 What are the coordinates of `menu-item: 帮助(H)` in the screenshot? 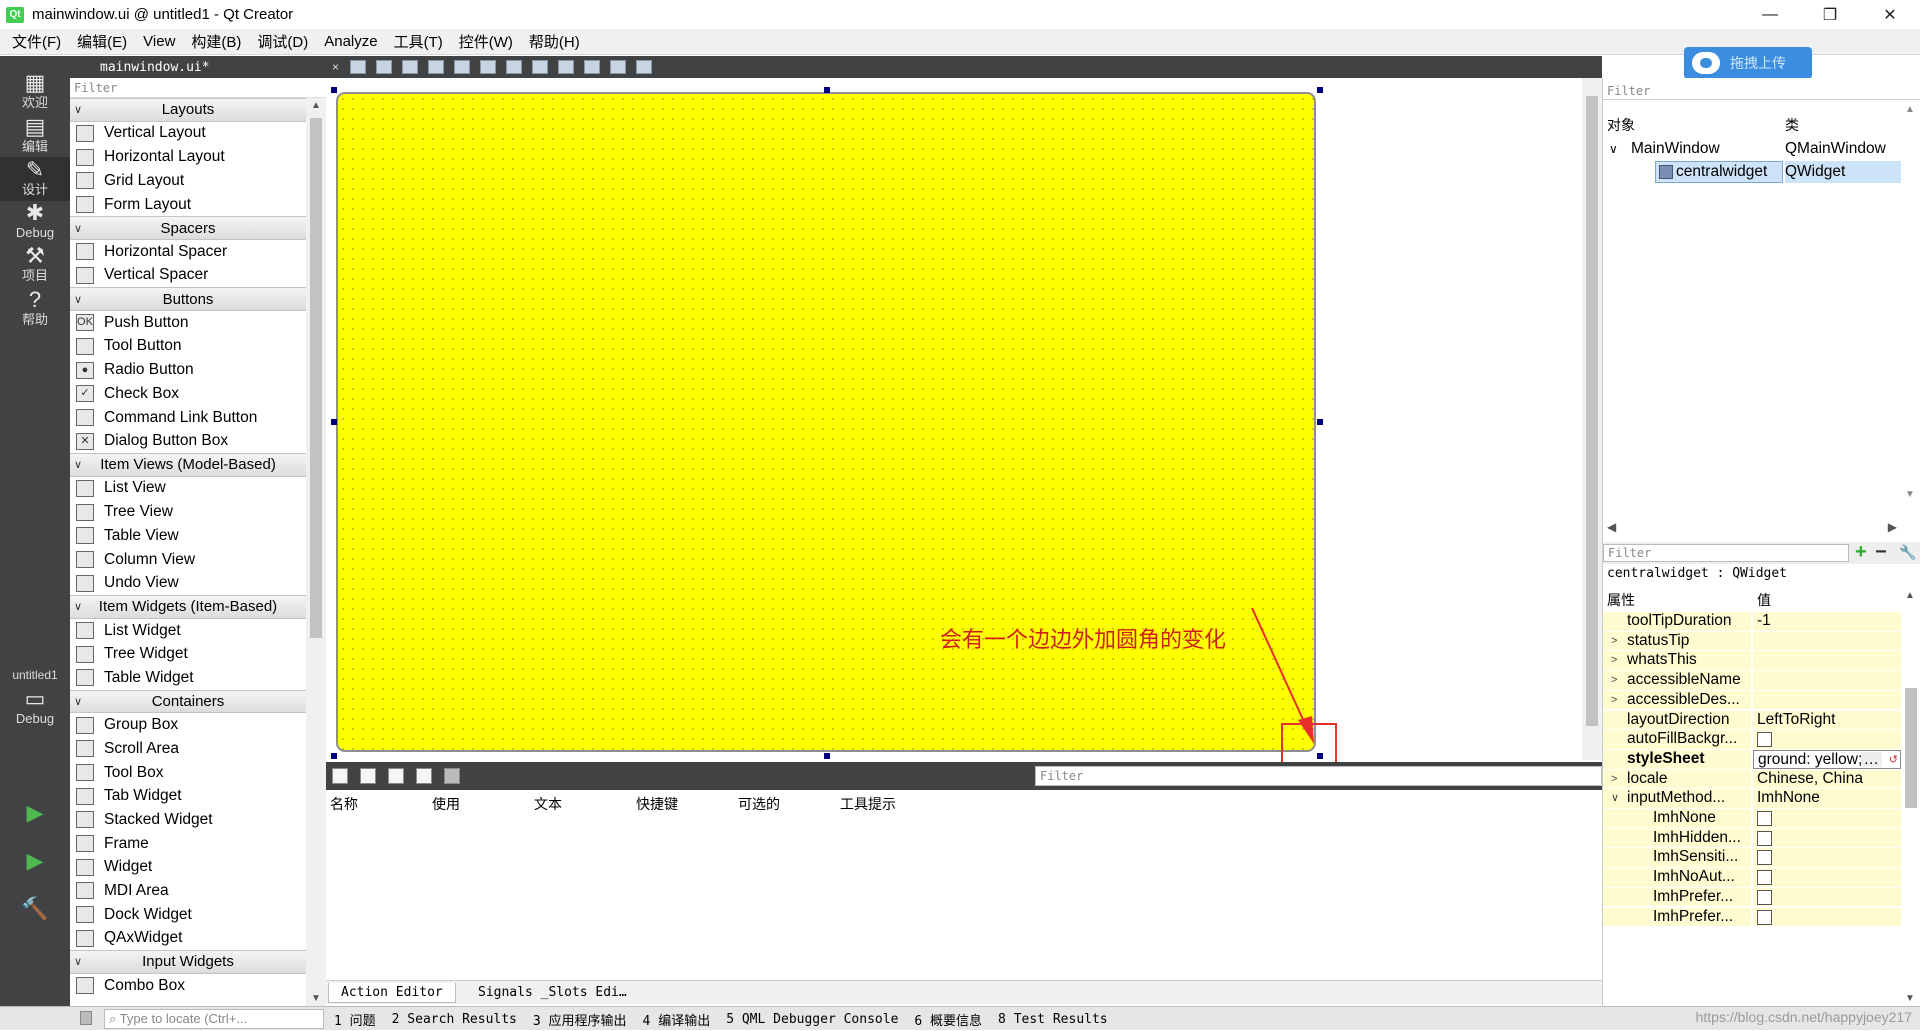 It's located at (554, 41).